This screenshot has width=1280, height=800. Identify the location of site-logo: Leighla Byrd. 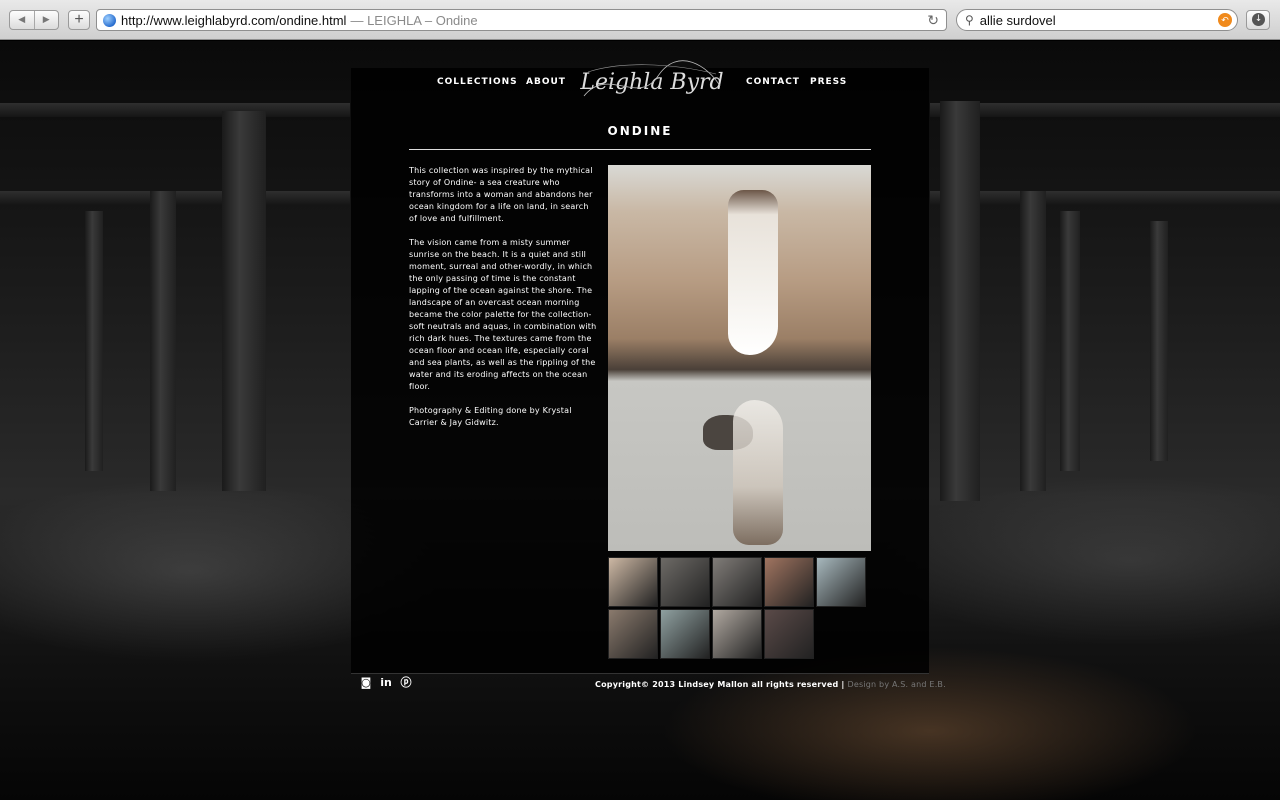
(652, 83).